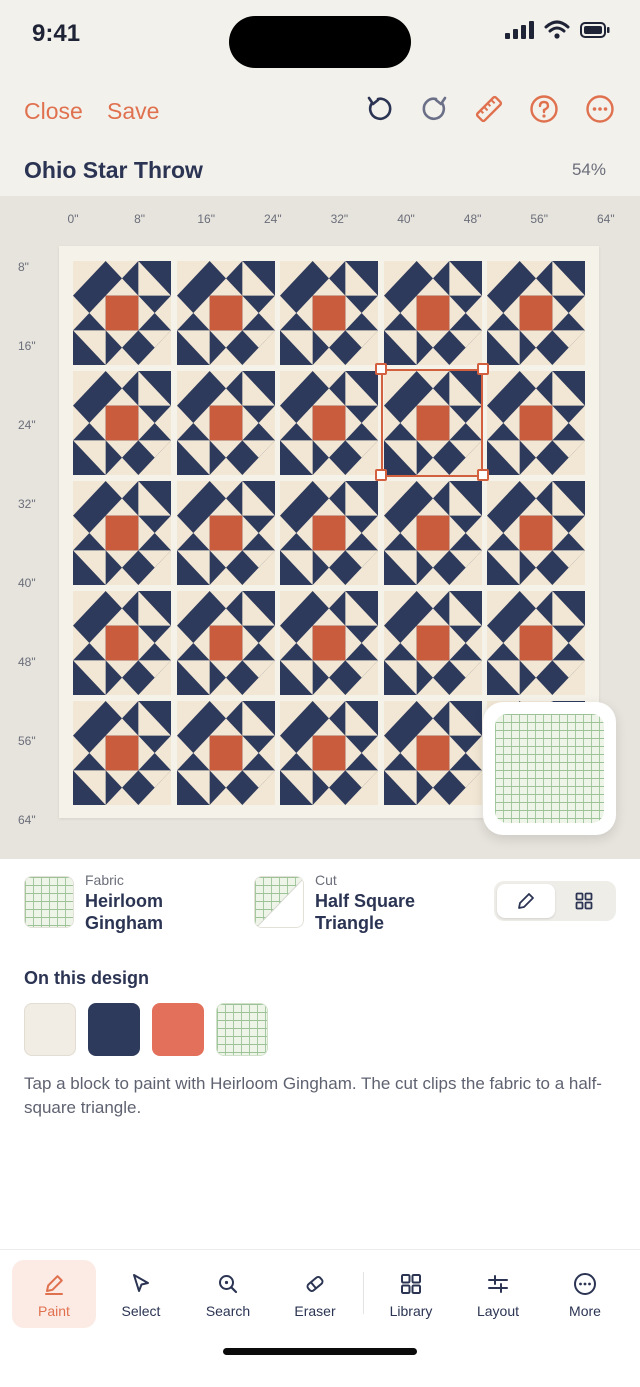 The height and width of the screenshot is (1387, 640). I want to click on ruler-y-tick: 16", so click(27, 346).